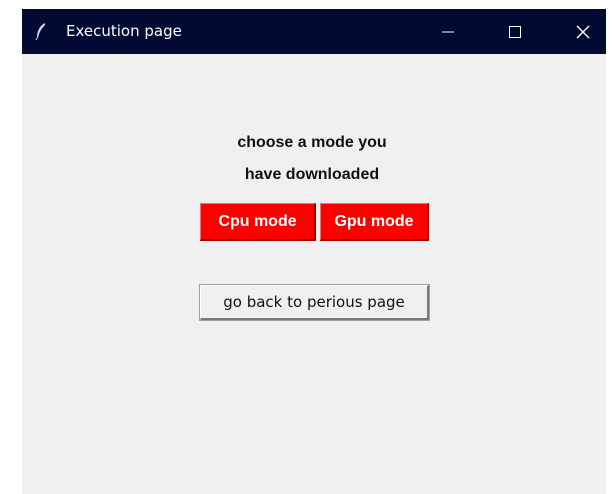  What do you see at coordinates (314, 302) in the screenshot?
I see `go-back-button: go back to perious page` at bounding box center [314, 302].